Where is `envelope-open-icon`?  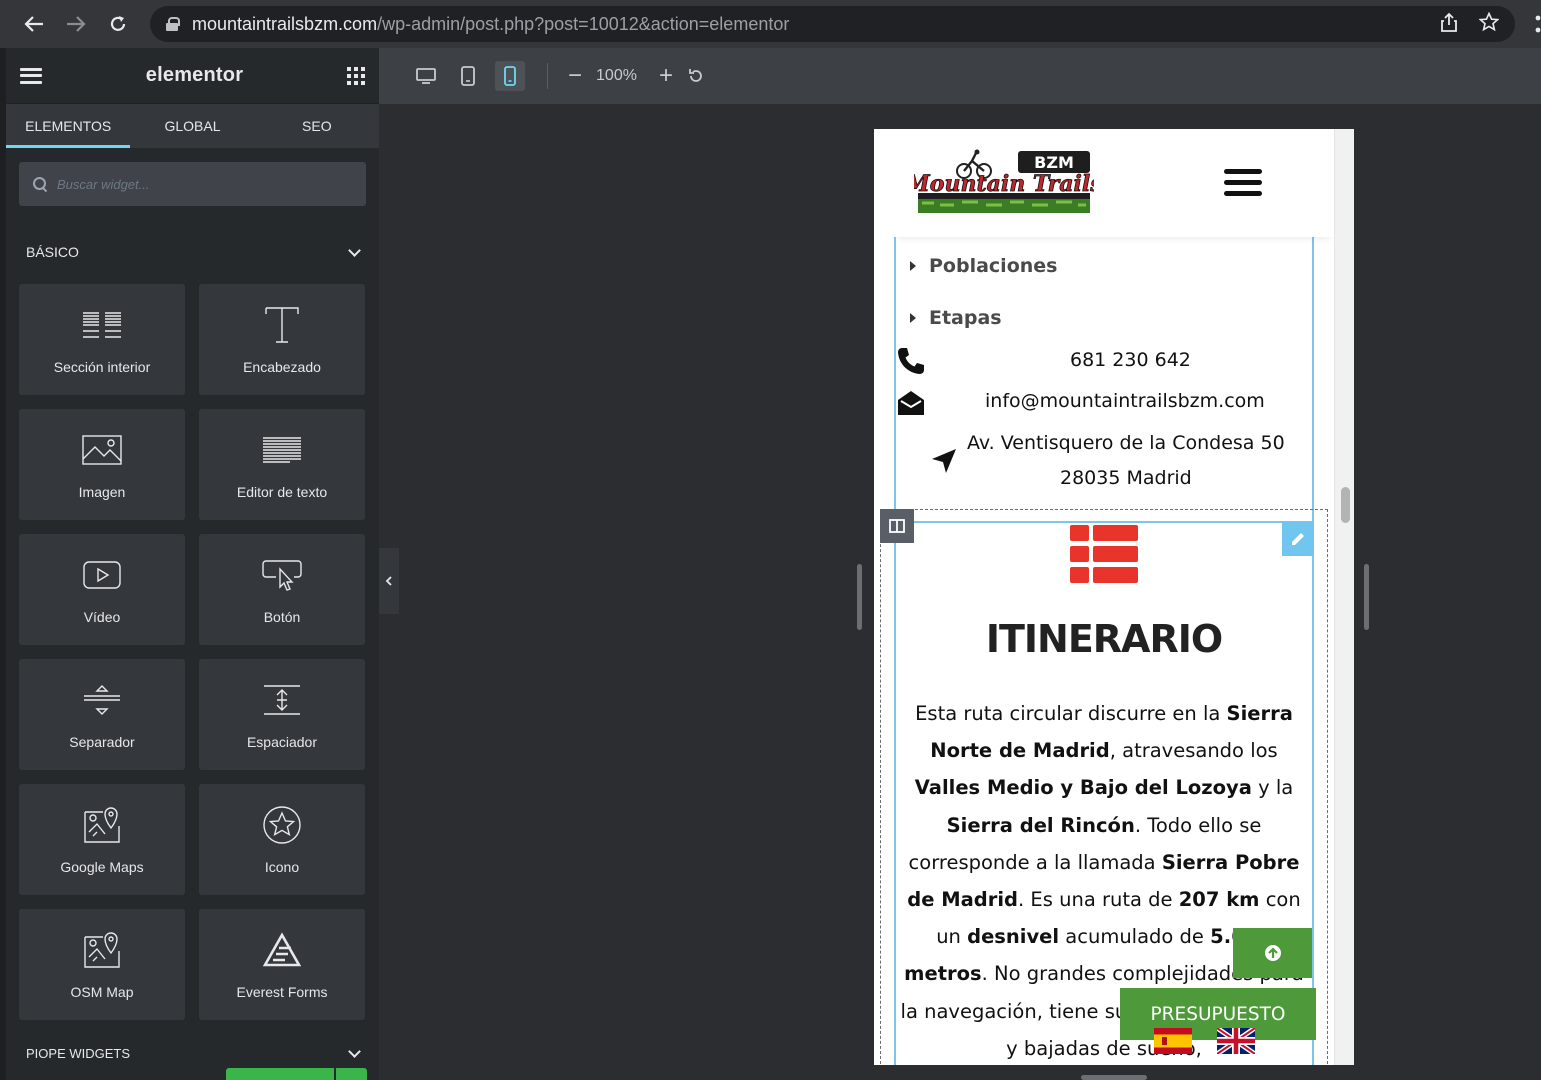 envelope-open-icon is located at coordinates (911, 405).